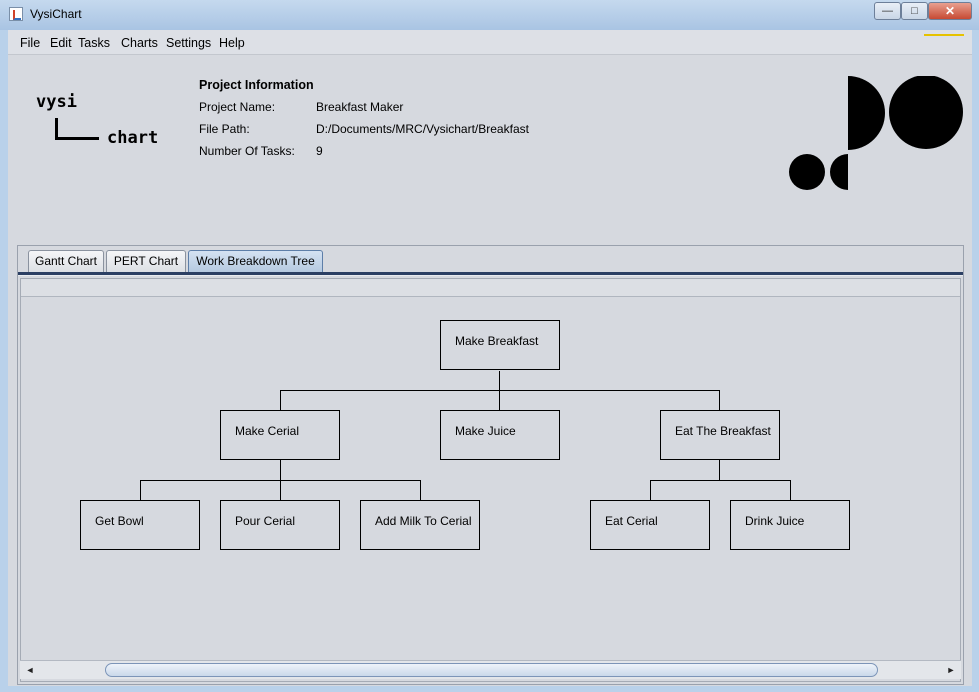 This screenshot has height=692, width=979. Describe the element at coordinates (188, 43) in the screenshot. I see `menu-settings: Settings` at that location.